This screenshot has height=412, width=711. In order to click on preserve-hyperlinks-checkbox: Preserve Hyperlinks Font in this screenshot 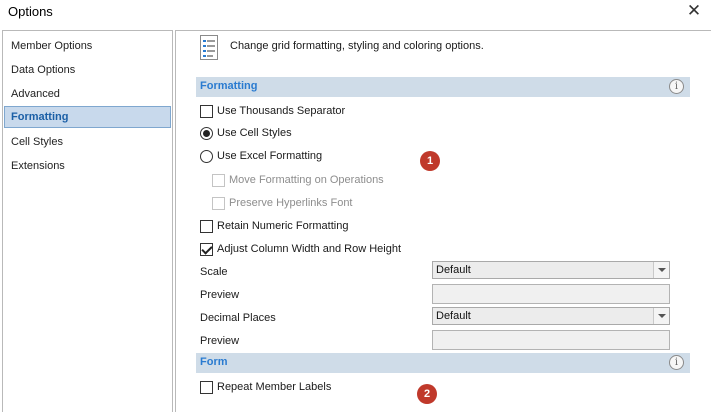, I will do `click(282, 203)`.